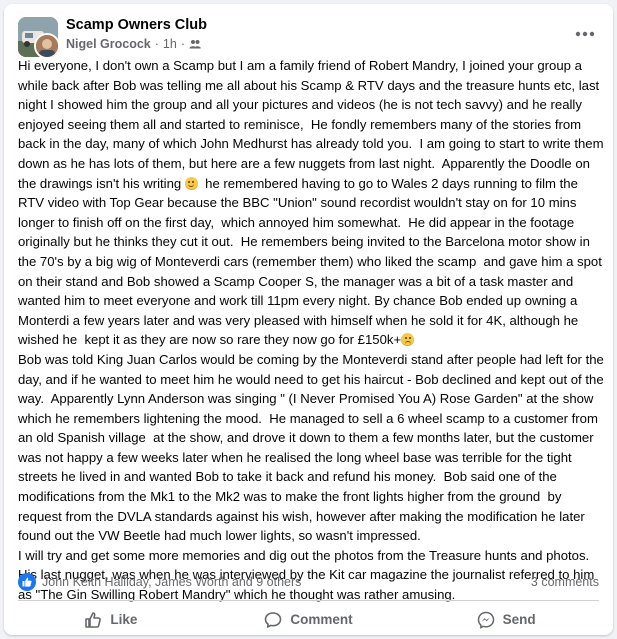  What do you see at coordinates (308, 600) in the screenshot?
I see `divider` at bounding box center [308, 600].